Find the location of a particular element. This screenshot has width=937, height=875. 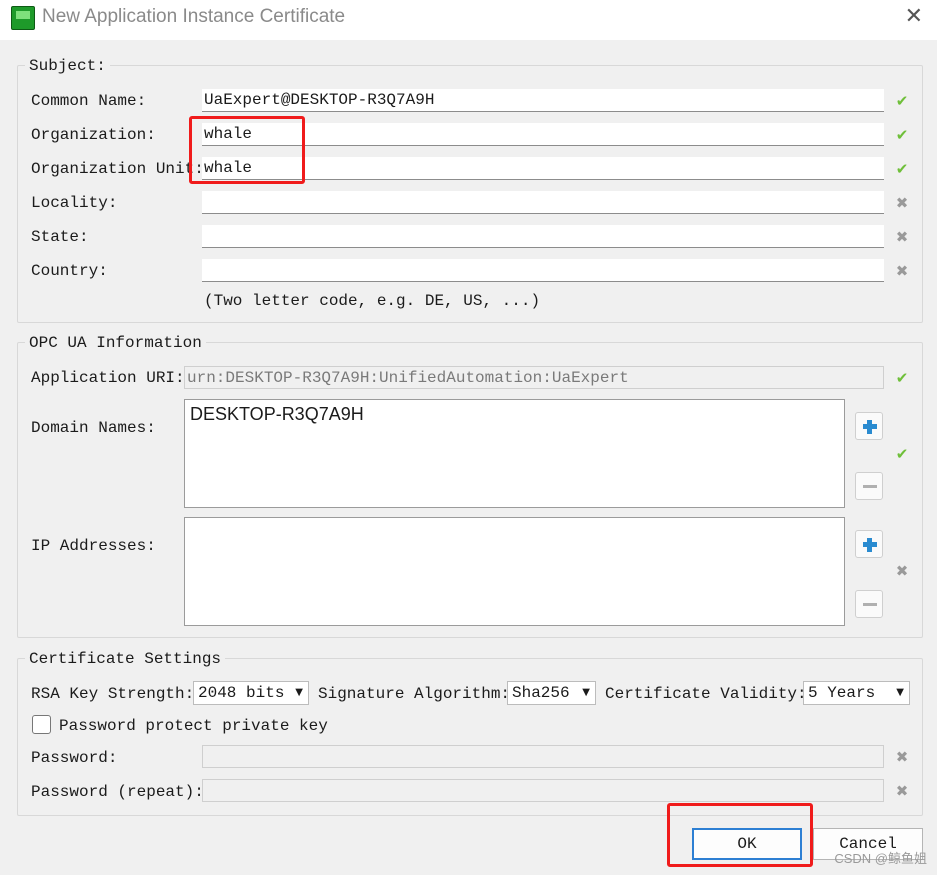

domain-names-textbox: DESKTOP-R3Q7A9H is located at coordinates (514, 453).